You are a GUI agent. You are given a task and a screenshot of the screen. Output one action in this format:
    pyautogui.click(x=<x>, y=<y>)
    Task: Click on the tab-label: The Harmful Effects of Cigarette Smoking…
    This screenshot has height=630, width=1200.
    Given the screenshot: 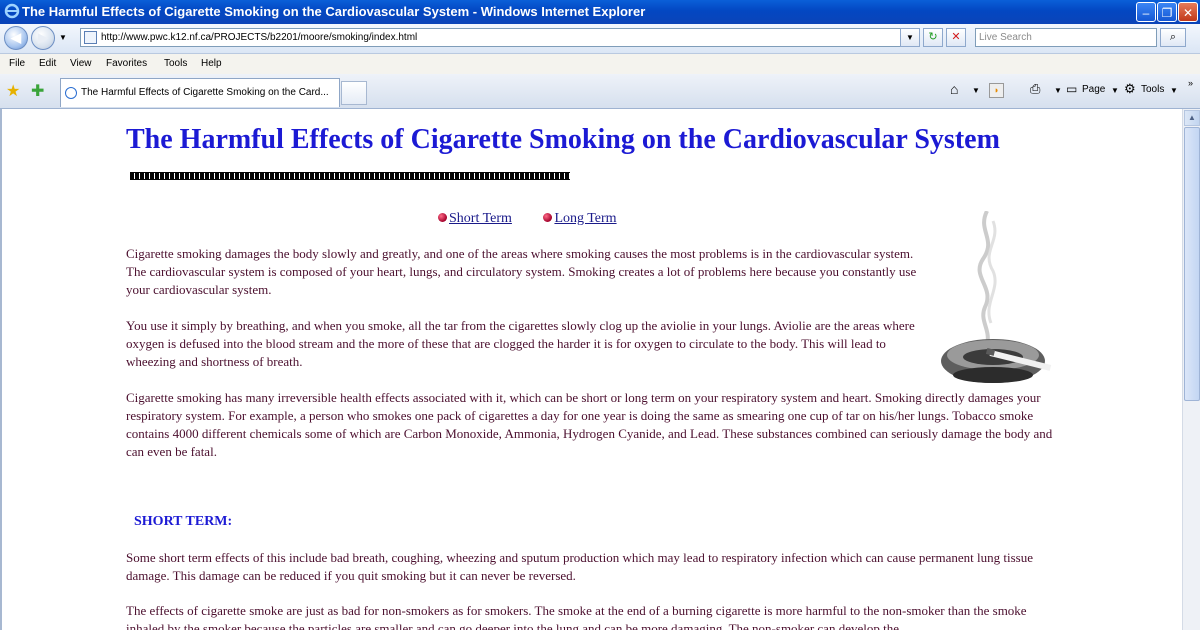 What is the action you would take?
    pyautogui.click(x=205, y=92)
    